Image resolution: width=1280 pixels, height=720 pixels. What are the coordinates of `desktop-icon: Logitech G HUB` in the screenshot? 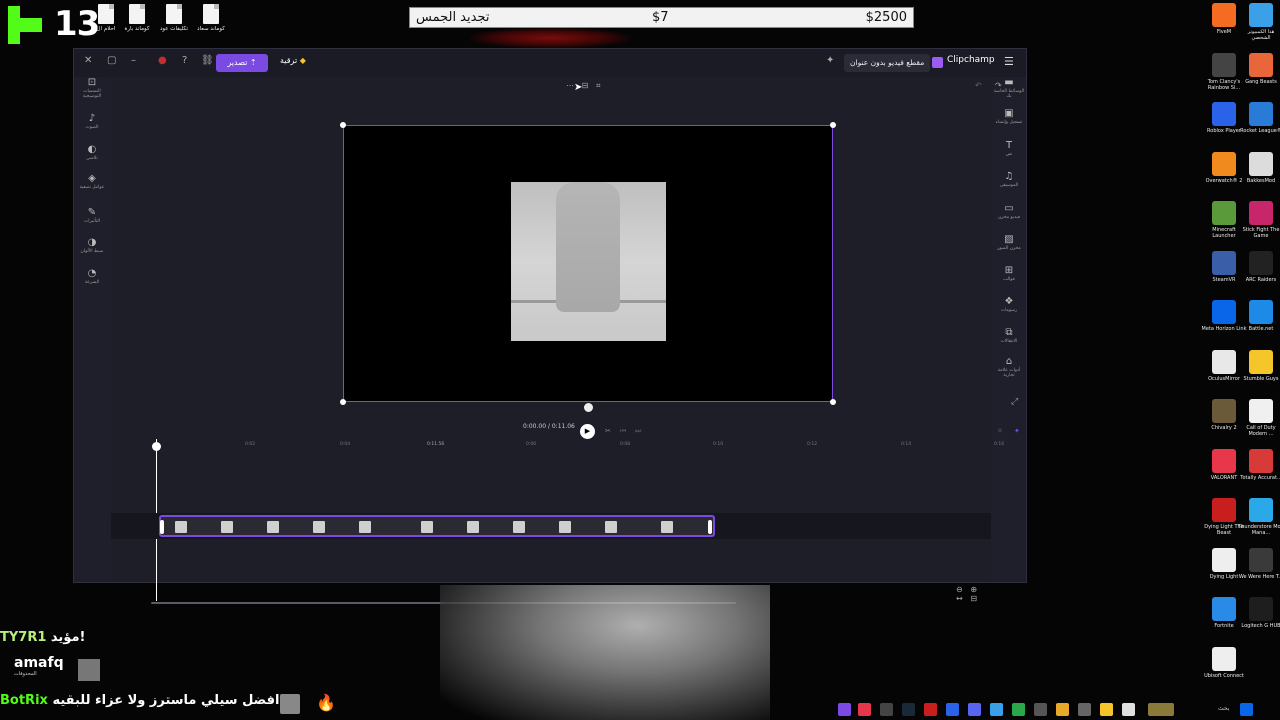 It's located at (1259, 613).